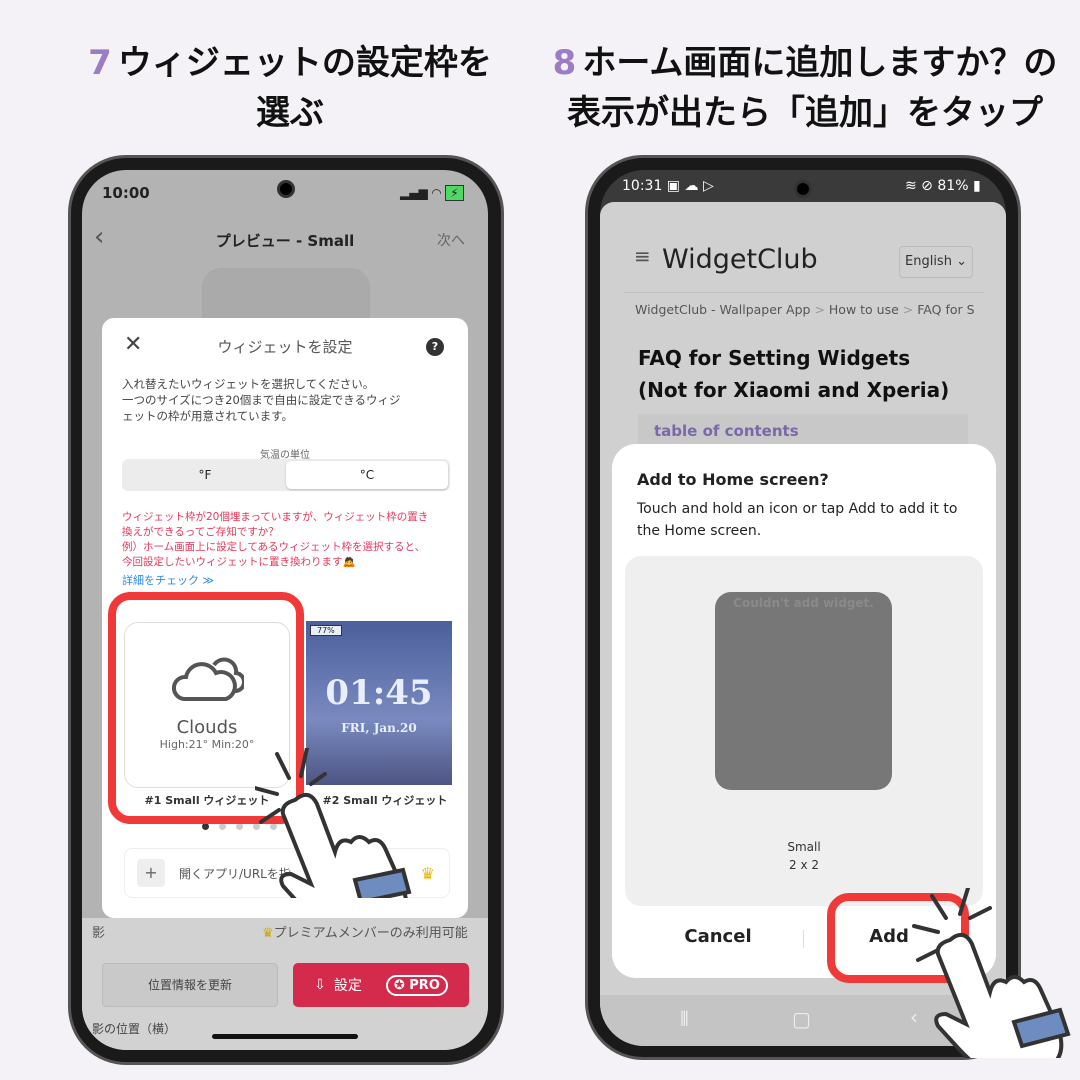 The height and width of the screenshot is (1080, 1080). What do you see at coordinates (804, 865) in the screenshot?
I see `size-value: 2 x 2` at bounding box center [804, 865].